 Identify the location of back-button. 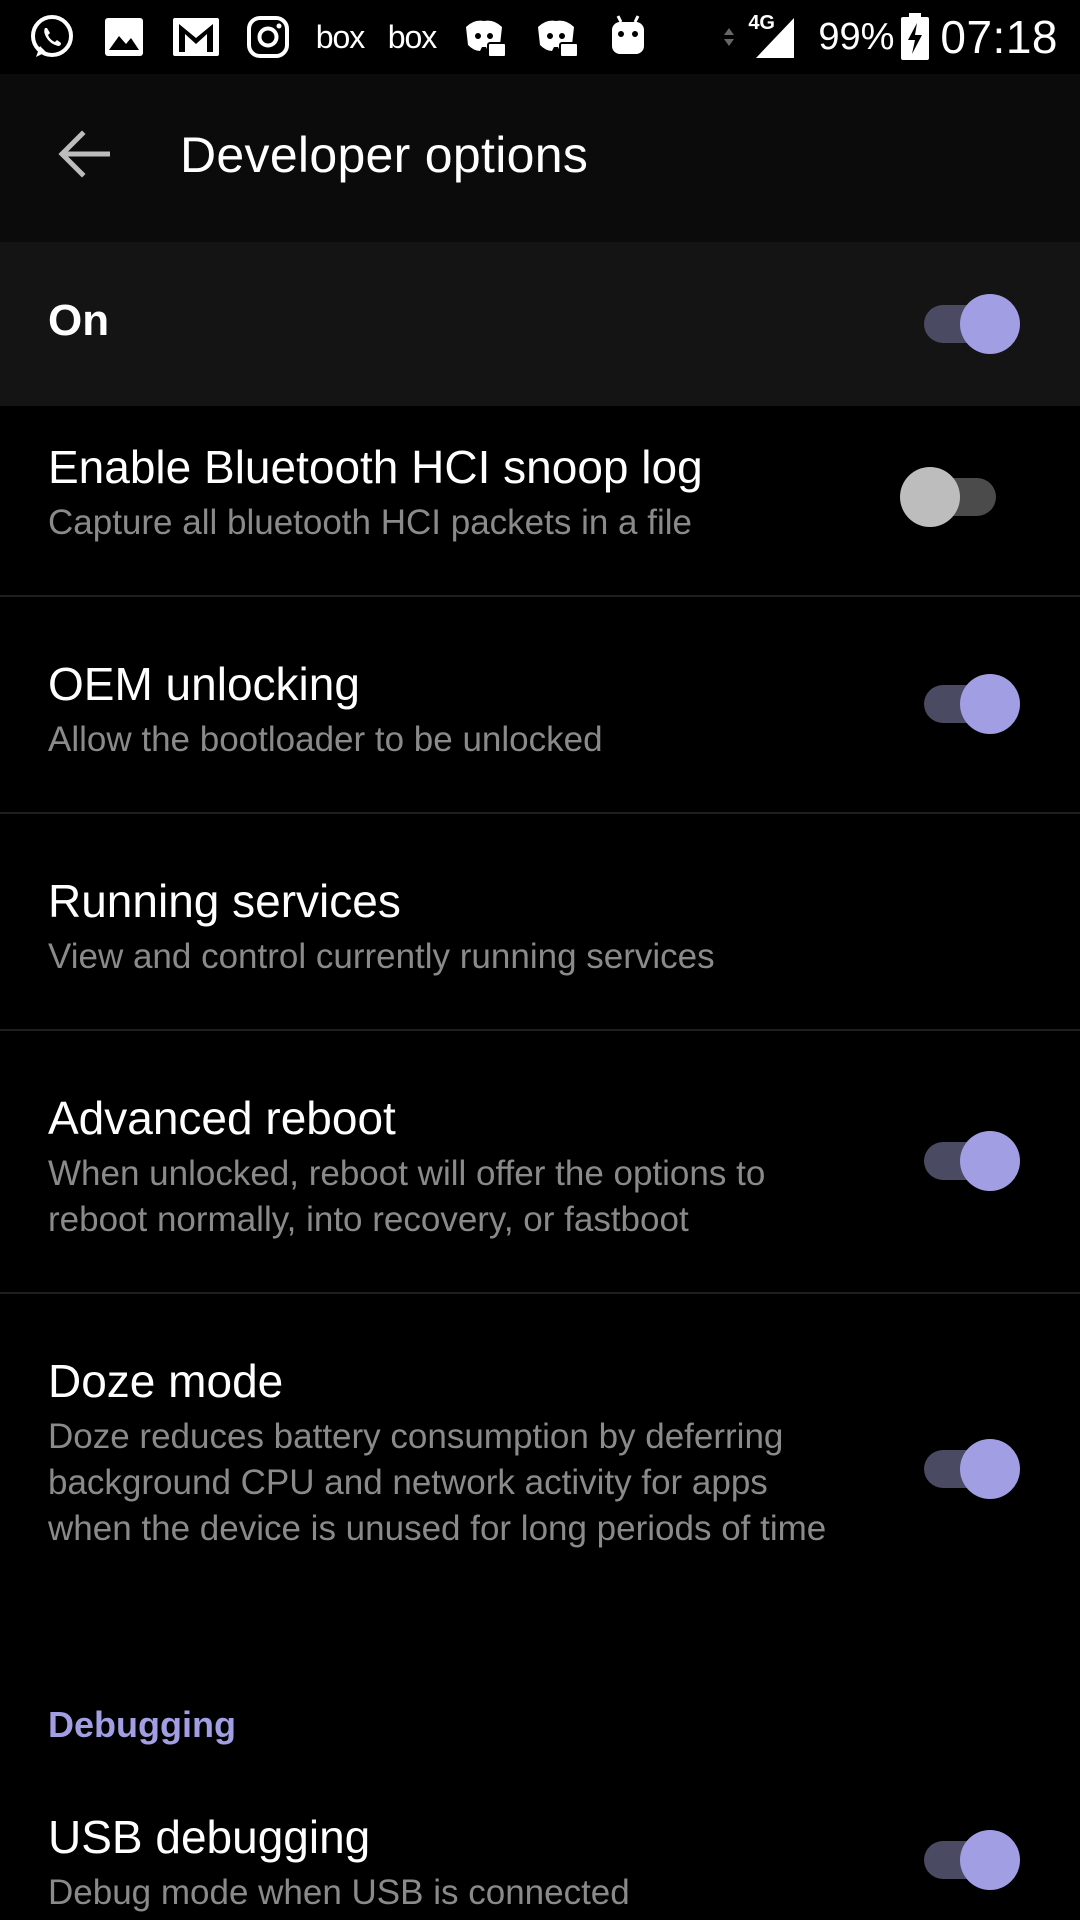
(84, 154).